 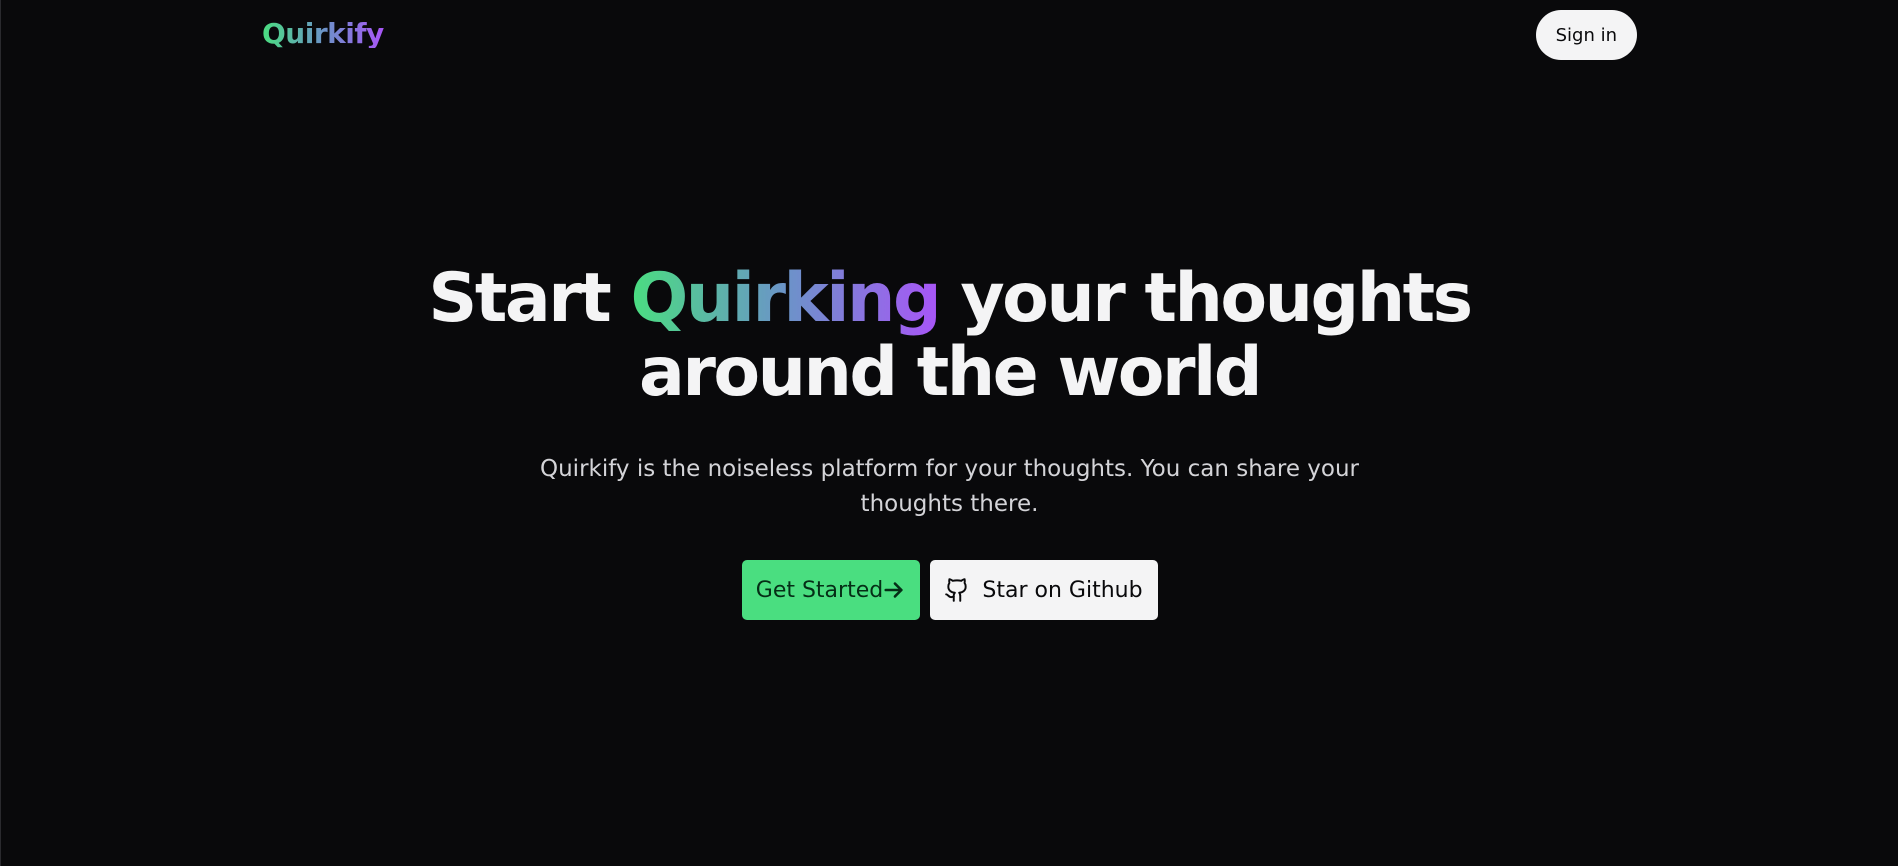 I want to click on signin-button: Sign in, so click(x=1586, y=35).